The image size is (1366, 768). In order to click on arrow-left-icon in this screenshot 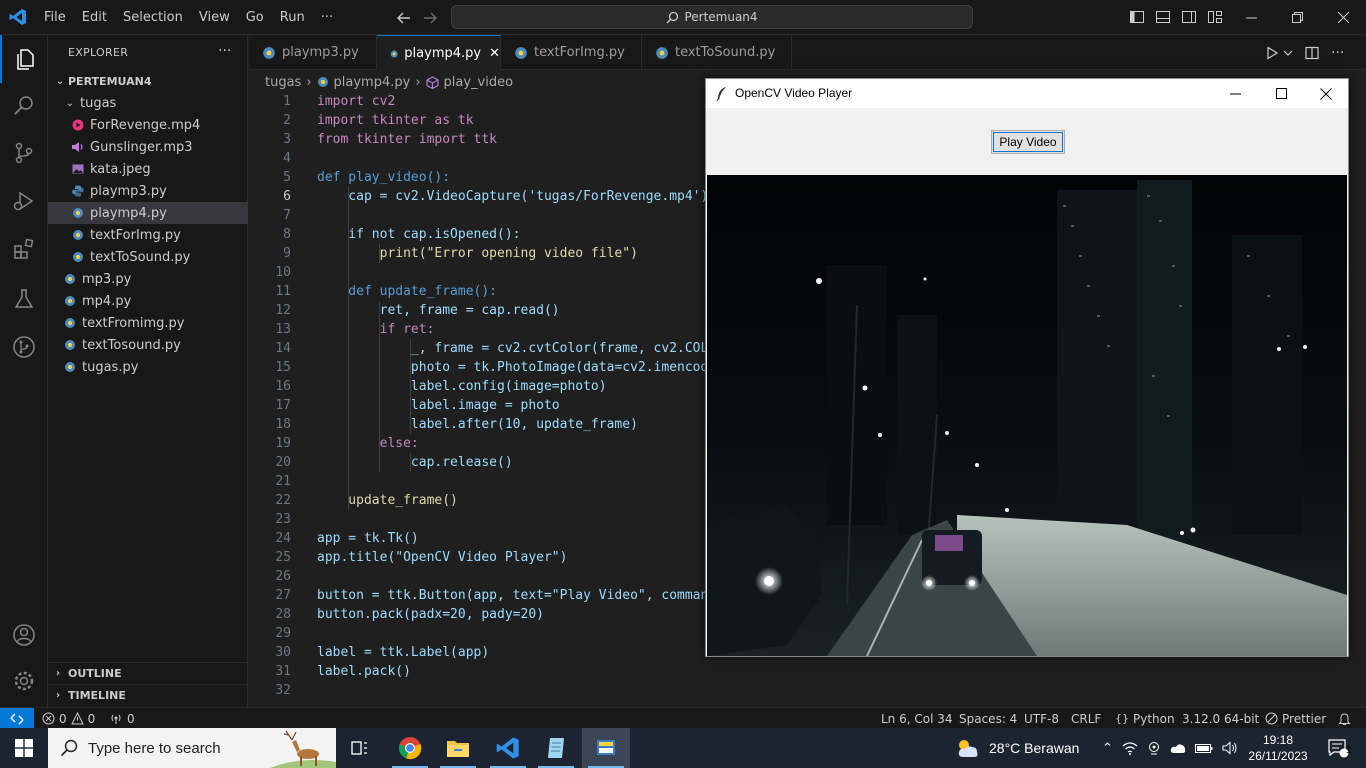, I will do `click(404, 18)`.